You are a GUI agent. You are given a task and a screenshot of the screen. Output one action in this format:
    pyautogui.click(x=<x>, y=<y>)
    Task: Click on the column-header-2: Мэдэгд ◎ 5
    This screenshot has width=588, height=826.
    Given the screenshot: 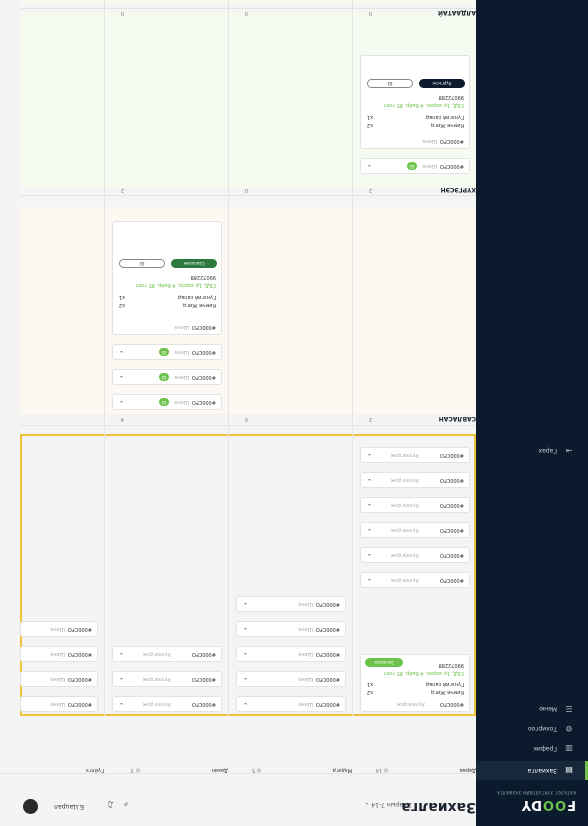 What is the action you would take?
    pyautogui.click(x=291, y=768)
    